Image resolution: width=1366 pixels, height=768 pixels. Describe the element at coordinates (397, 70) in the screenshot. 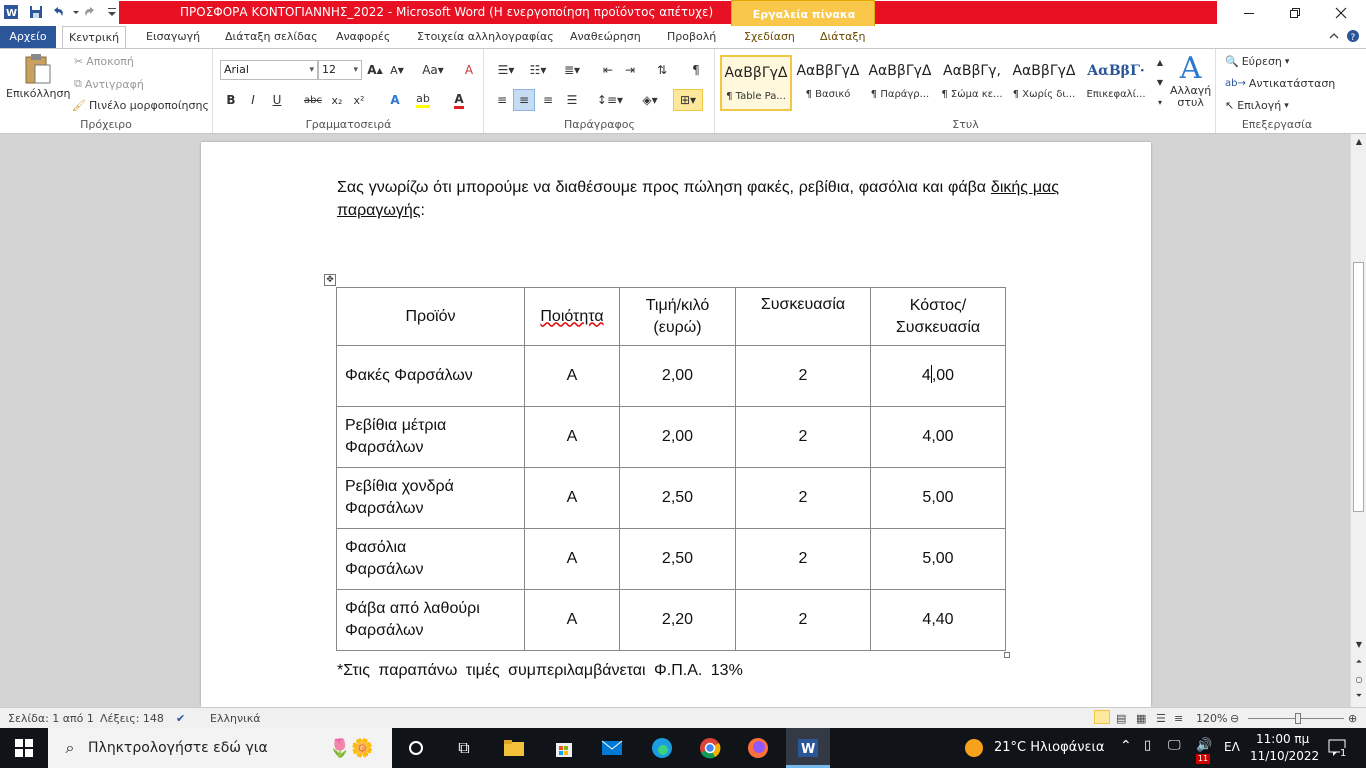

I see `shrink-font-icon: A ▼` at that location.